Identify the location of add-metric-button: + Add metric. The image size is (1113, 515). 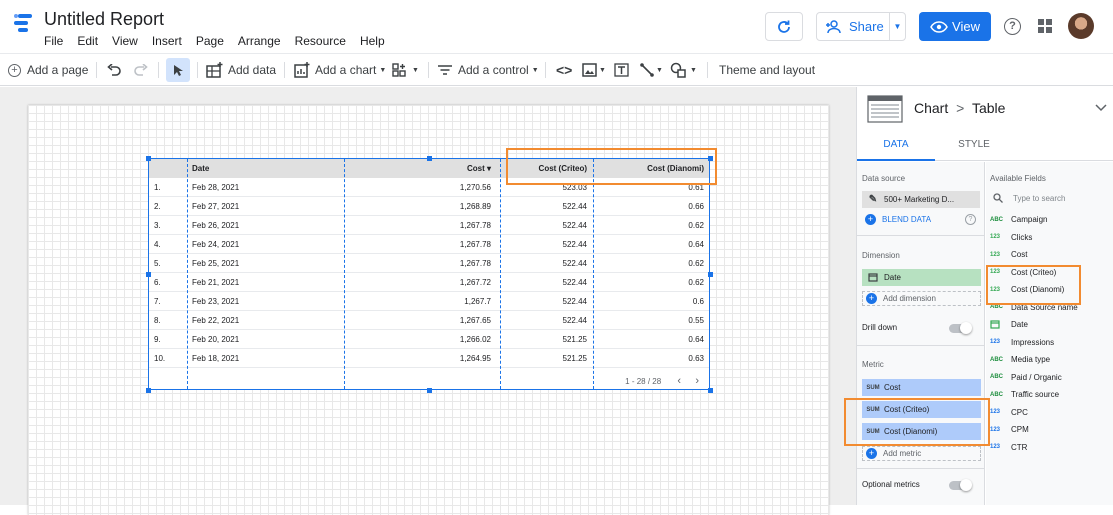
(921, 453).